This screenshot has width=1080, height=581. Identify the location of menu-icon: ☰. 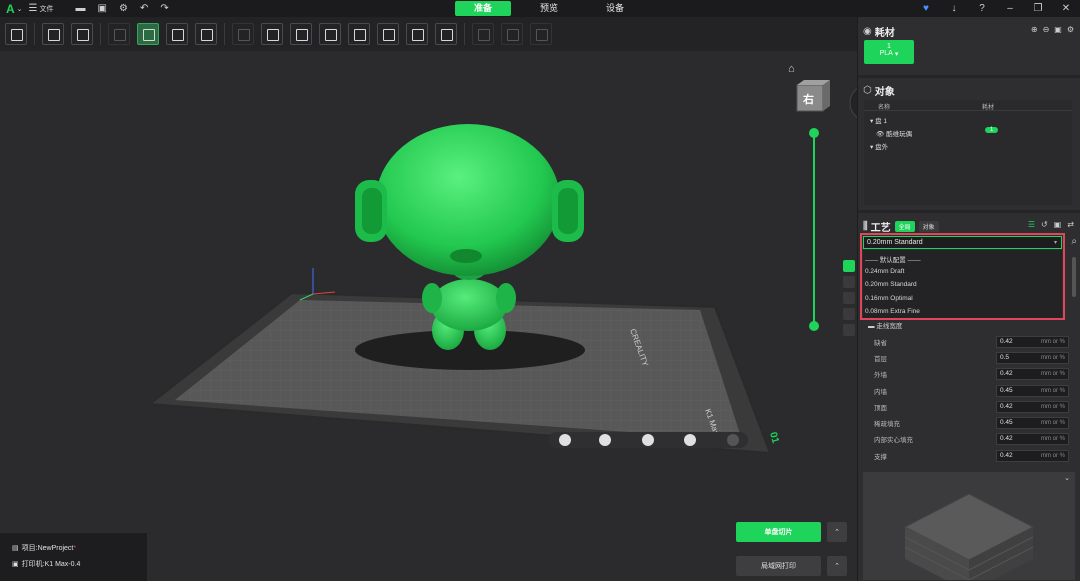
(33, 8).